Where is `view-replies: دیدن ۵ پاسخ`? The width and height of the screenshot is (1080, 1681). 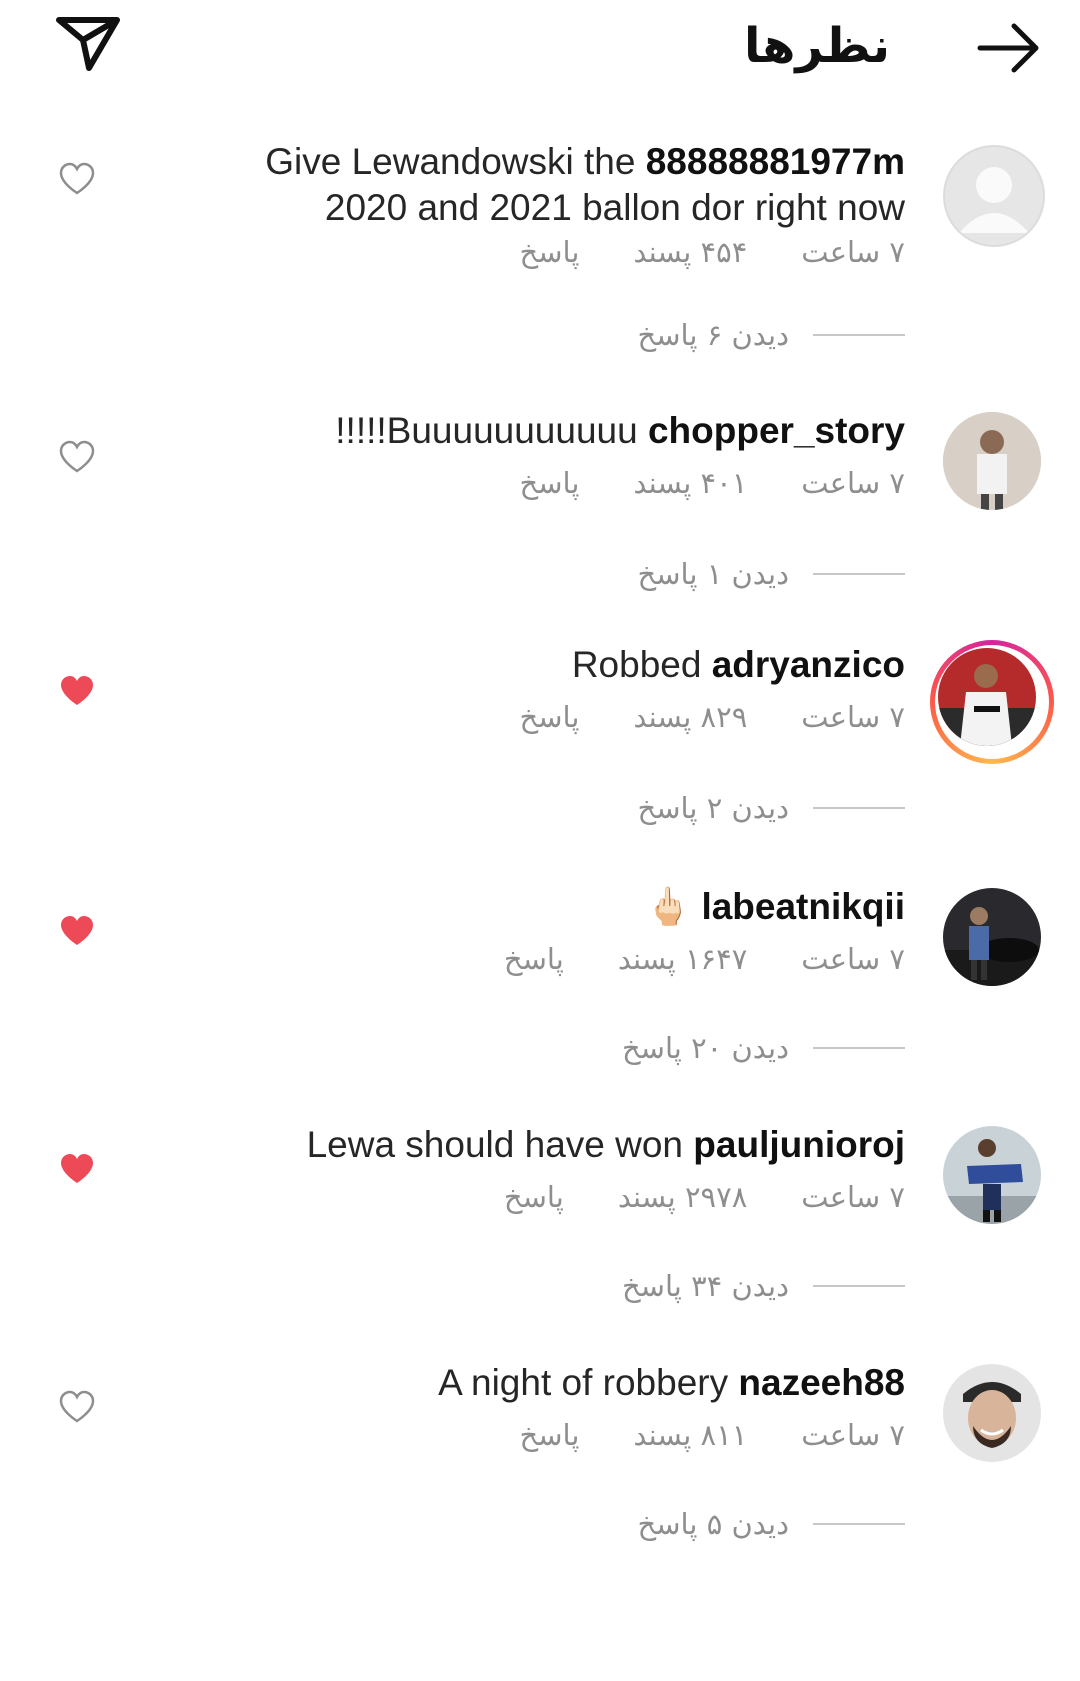 view-replies: دیدن ۵ پاسخ is located at coordinates (771, 1524).